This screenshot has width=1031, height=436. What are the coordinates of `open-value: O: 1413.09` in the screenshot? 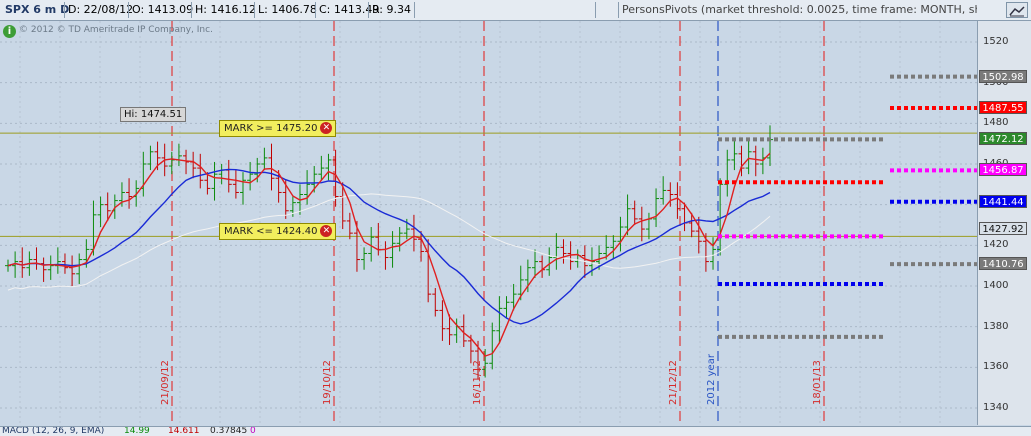 It's located at (163, 9).